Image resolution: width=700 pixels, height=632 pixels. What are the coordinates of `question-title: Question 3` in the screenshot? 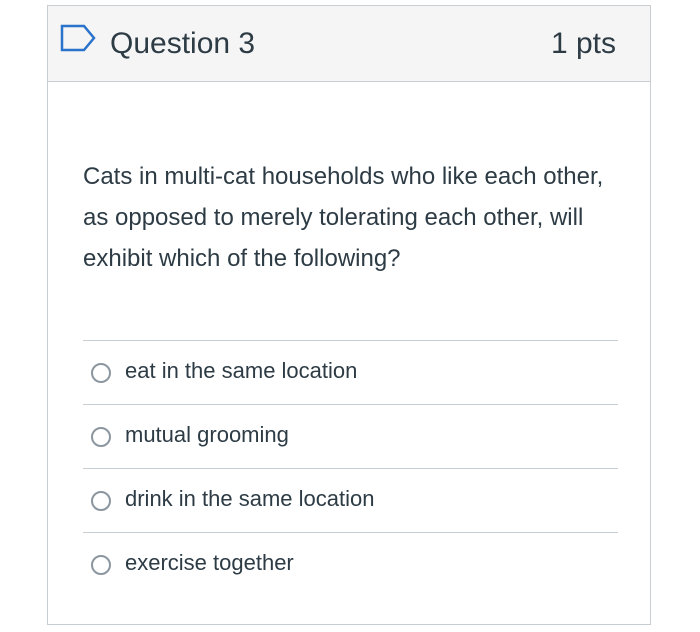 It's located at (183, 43).